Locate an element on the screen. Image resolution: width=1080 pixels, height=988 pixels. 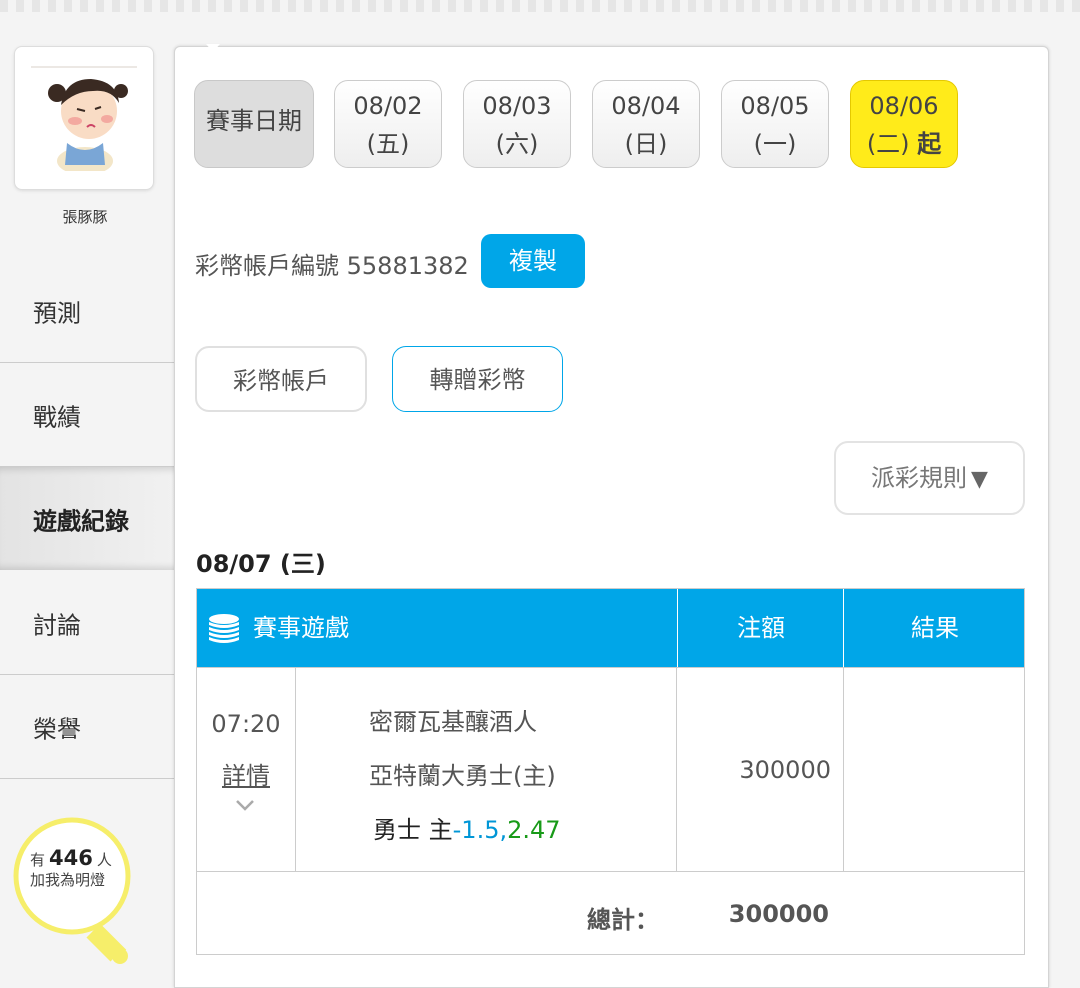
avatar is located at coordinates (84, 118).